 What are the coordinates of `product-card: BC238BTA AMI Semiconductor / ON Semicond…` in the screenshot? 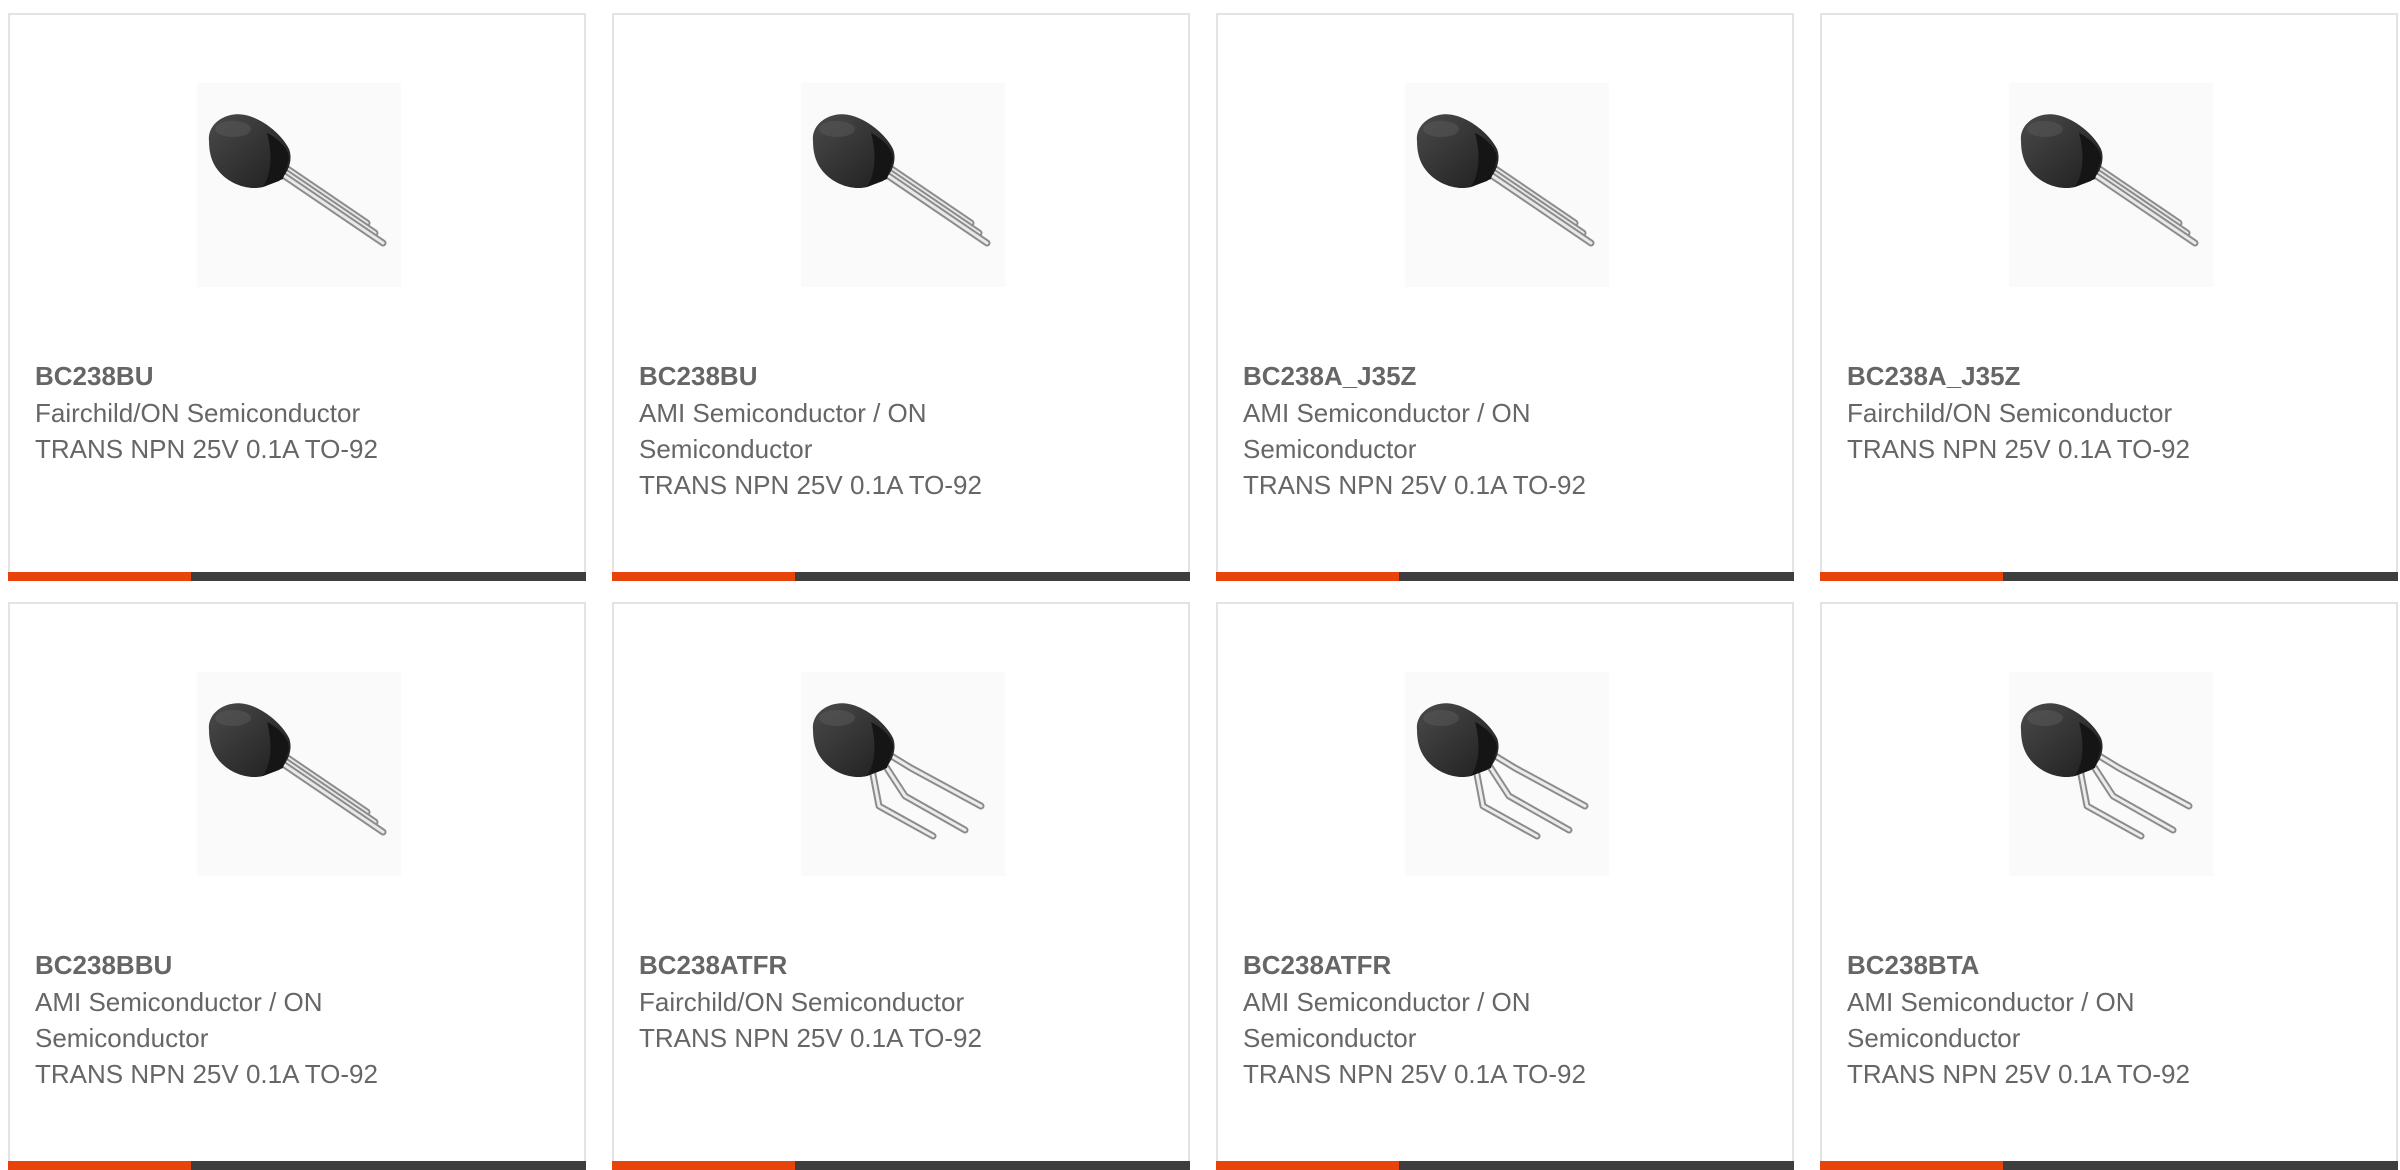 It's located at (2109, 886).